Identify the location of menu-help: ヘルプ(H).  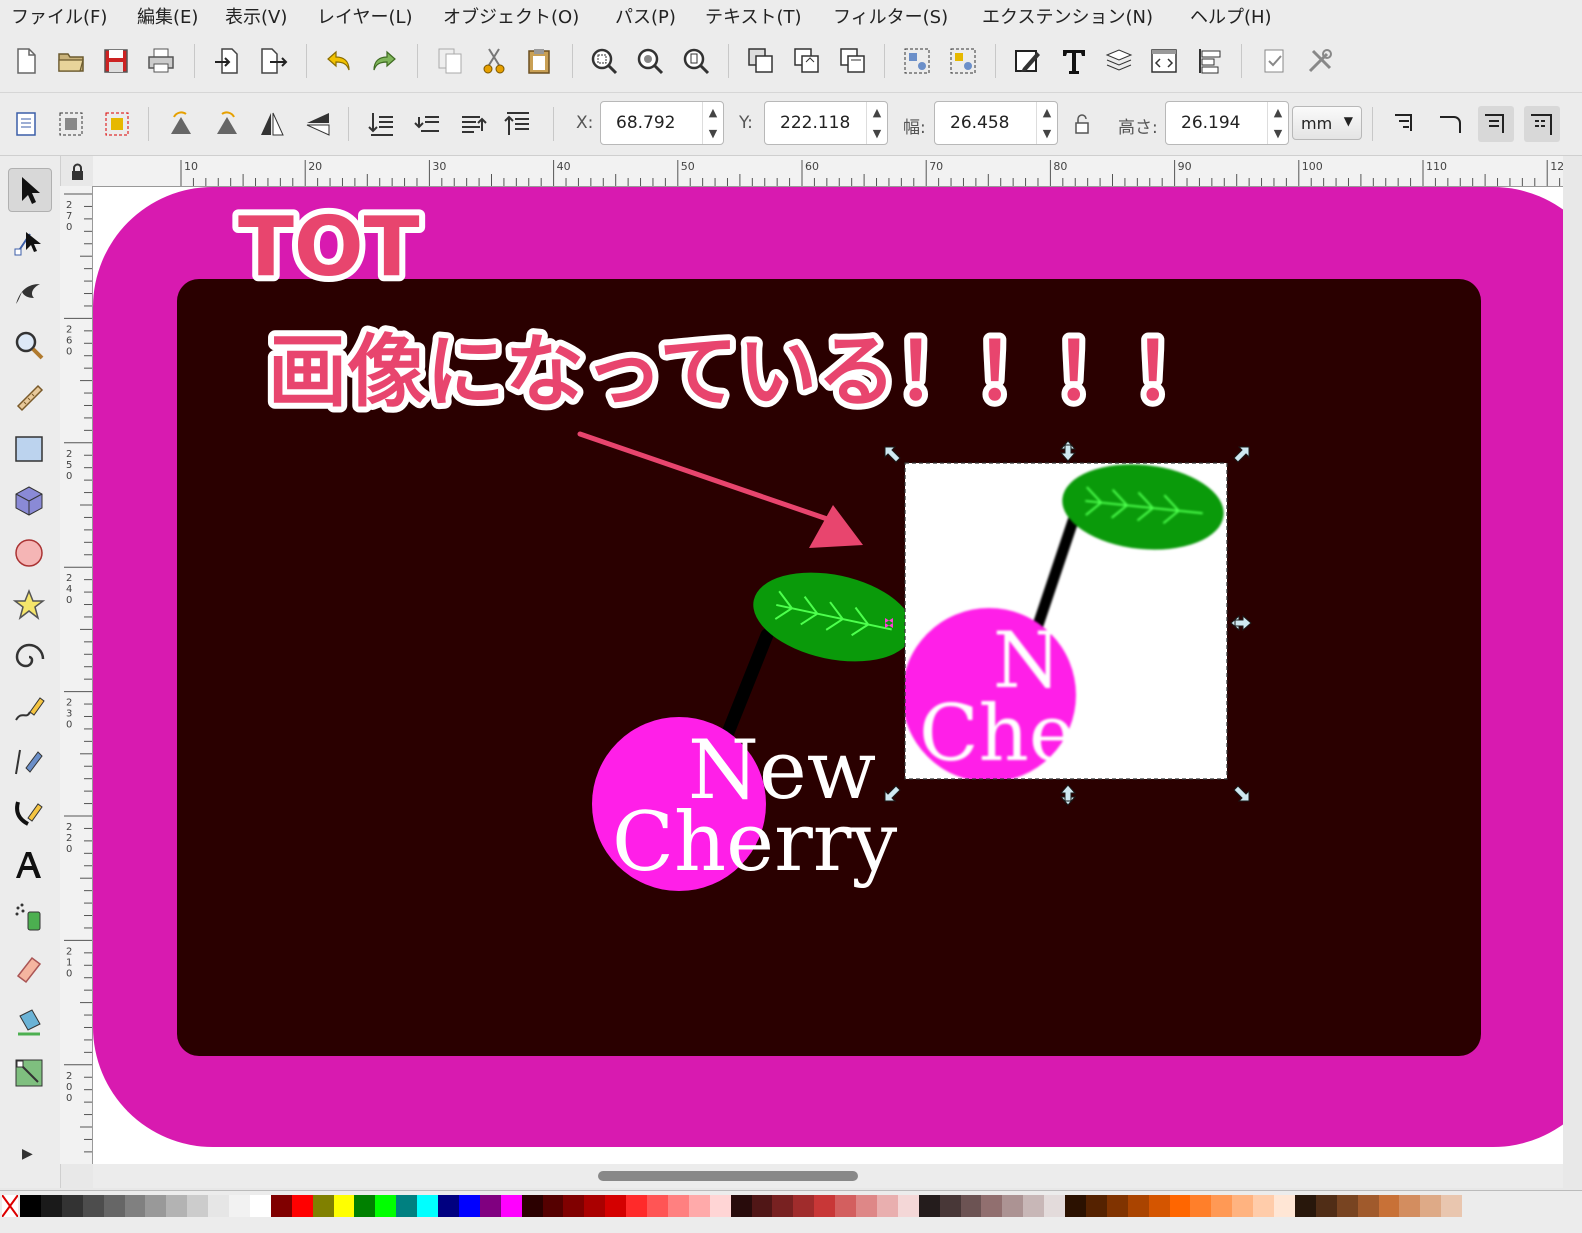
(1231, 16).